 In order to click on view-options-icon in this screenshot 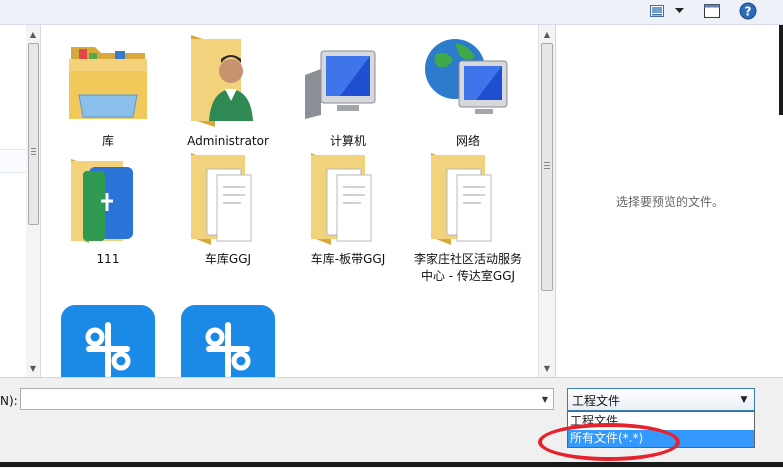, I will do `click(657, 11)`.